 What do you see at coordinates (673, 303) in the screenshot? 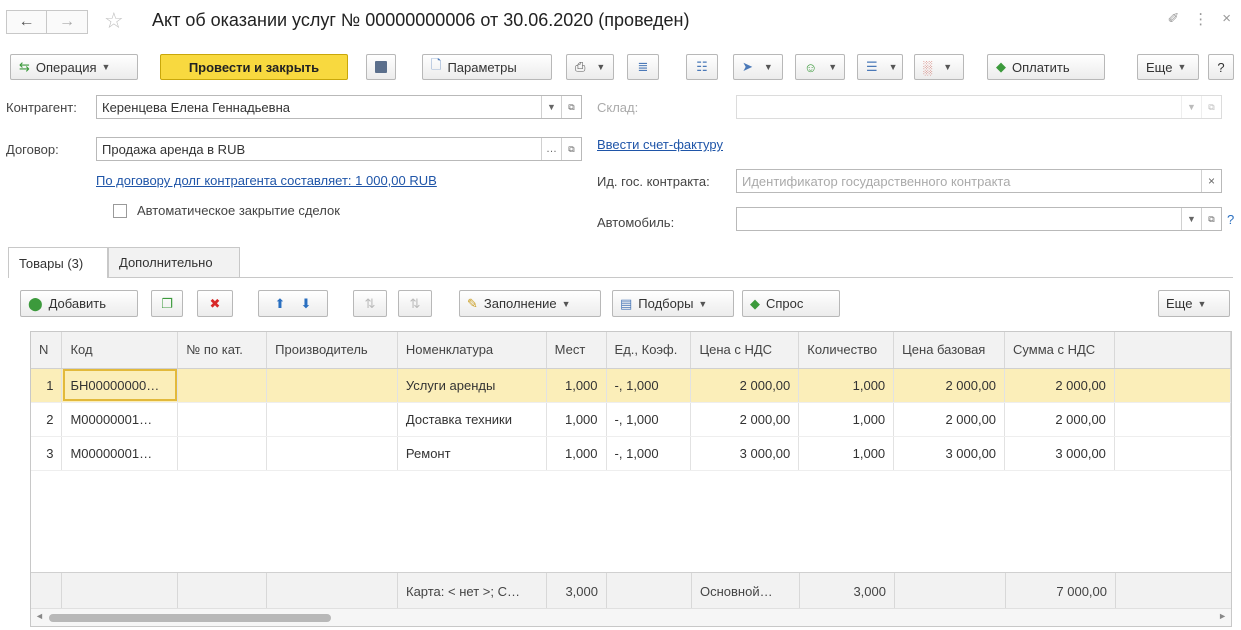
I see `selections-button: ▤ Подборы ▼` at bounding box center [673, 303].